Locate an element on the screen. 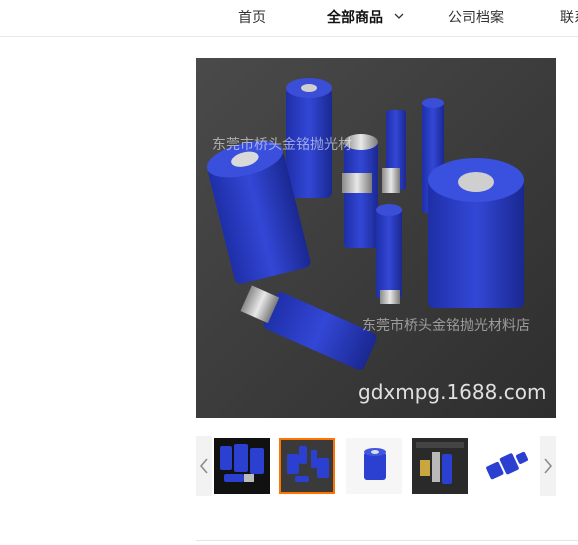  nav-home-link: 首页 is located at coordinates (252, 17).